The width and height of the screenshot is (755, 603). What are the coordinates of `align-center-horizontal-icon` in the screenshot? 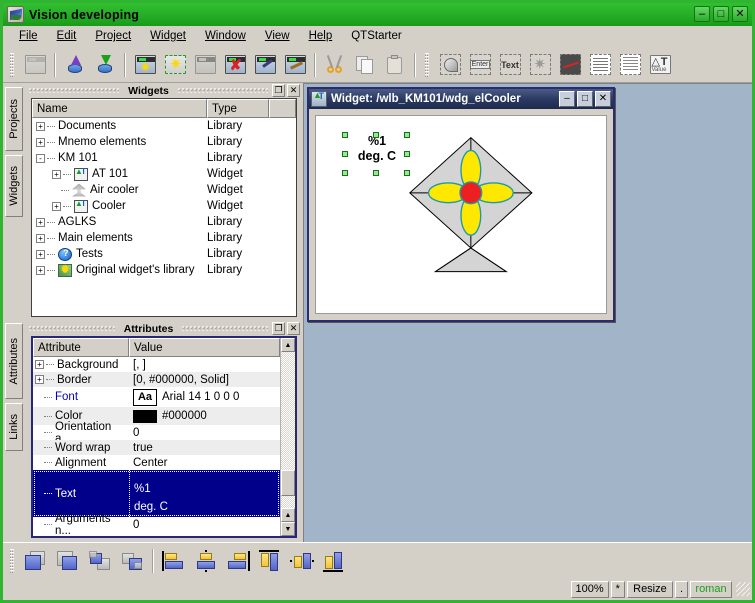 It's located at (206, 561).